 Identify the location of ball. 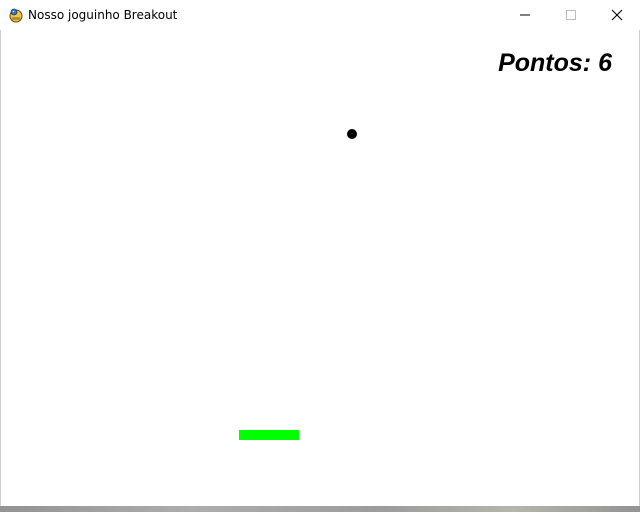
(352, 134).